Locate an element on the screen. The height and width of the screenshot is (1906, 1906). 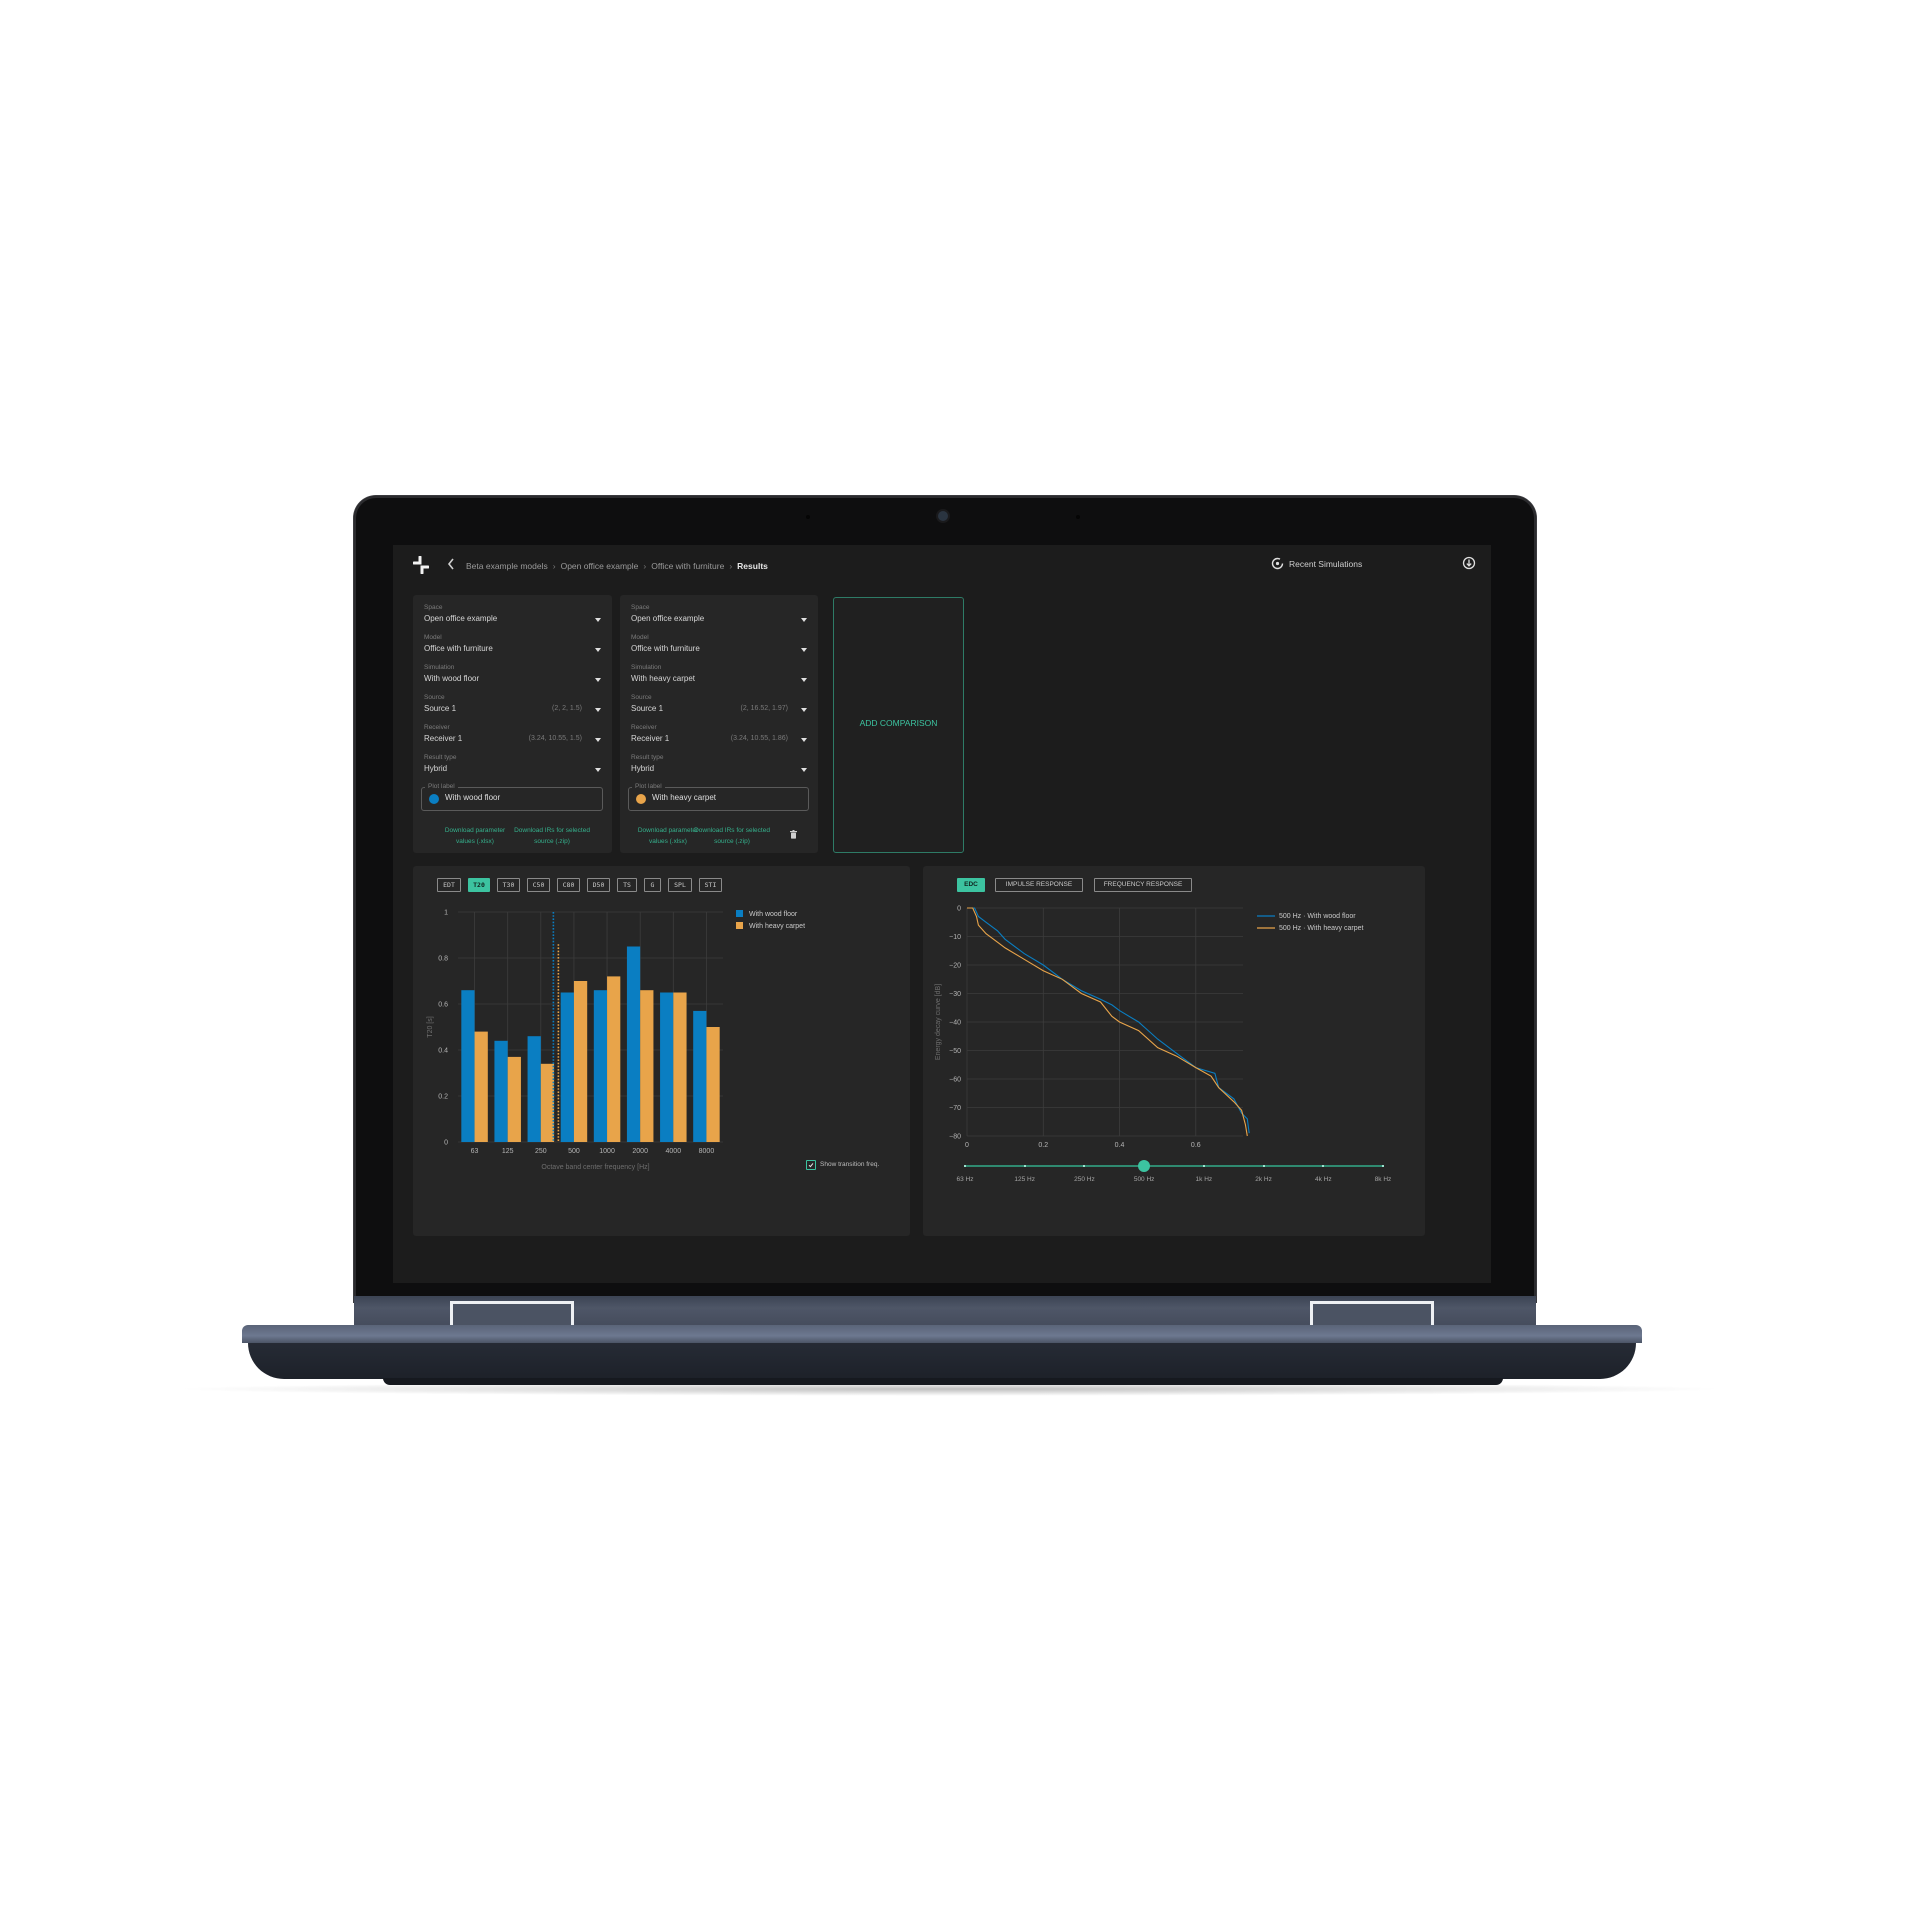
x-tick-label: 0.4 is located at coordinates (1120, 1145).